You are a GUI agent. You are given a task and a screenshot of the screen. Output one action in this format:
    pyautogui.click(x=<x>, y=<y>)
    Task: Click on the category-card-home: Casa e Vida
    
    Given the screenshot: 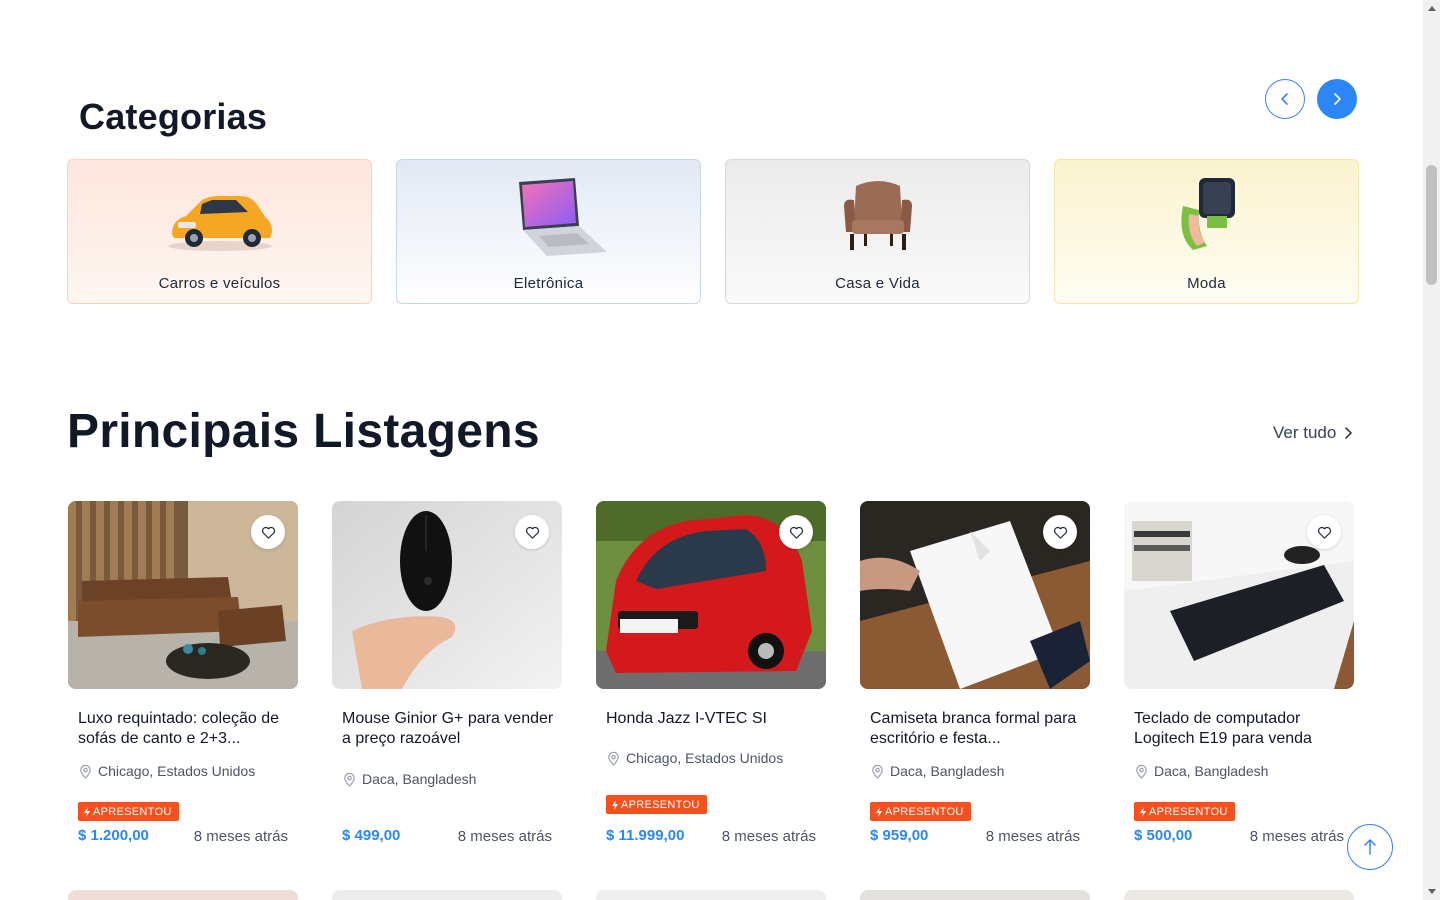 What is the action you would take?
    pyautogui.click(x=877, y=231)
    